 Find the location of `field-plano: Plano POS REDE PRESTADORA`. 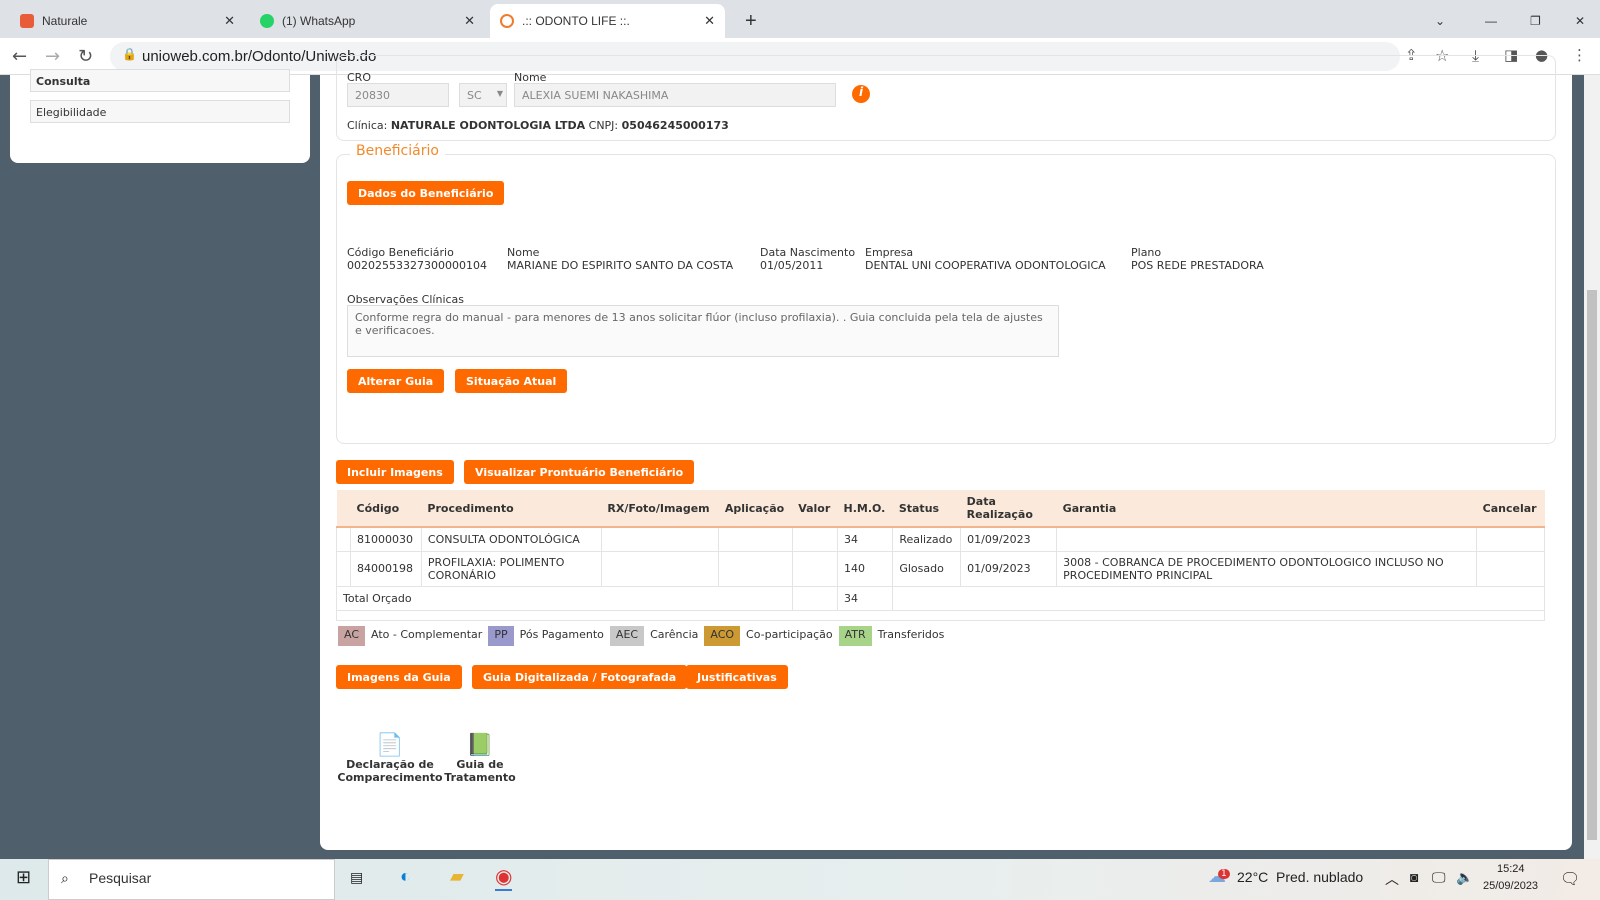

field-plano: Plano POS REDE PRESTADORA is located at coordinates (1197, 259).